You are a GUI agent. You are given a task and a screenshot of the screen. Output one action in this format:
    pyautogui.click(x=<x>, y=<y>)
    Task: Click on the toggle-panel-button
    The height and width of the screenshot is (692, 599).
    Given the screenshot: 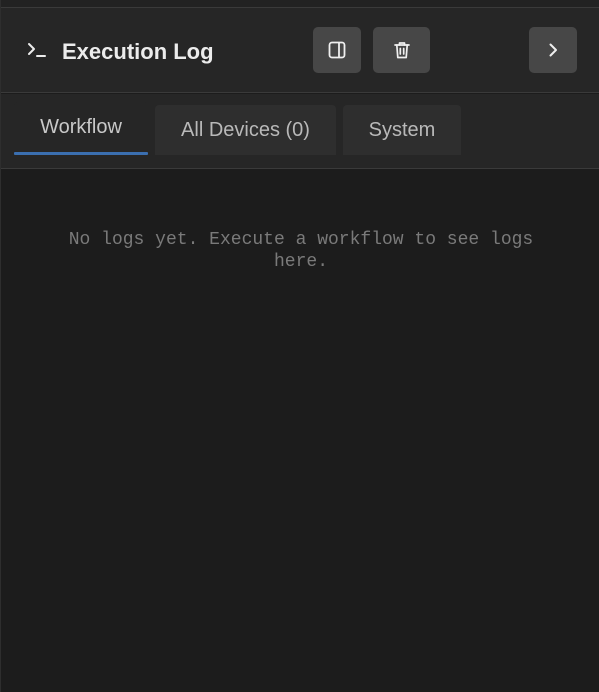 What is the action you would take?
    pyautogui.click(x=337, y=50)
    